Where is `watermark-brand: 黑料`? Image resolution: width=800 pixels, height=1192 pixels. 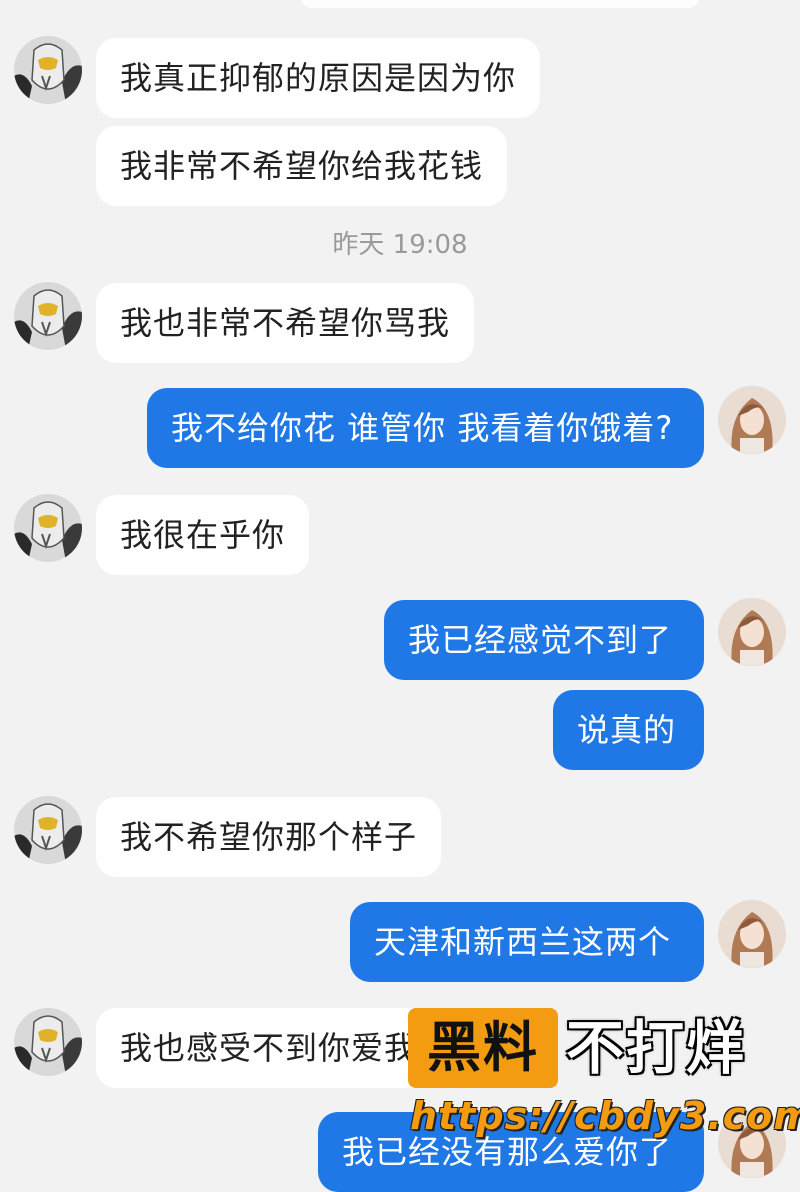 watermark-brand: 黑料 is located at coordinates (483, 1048).